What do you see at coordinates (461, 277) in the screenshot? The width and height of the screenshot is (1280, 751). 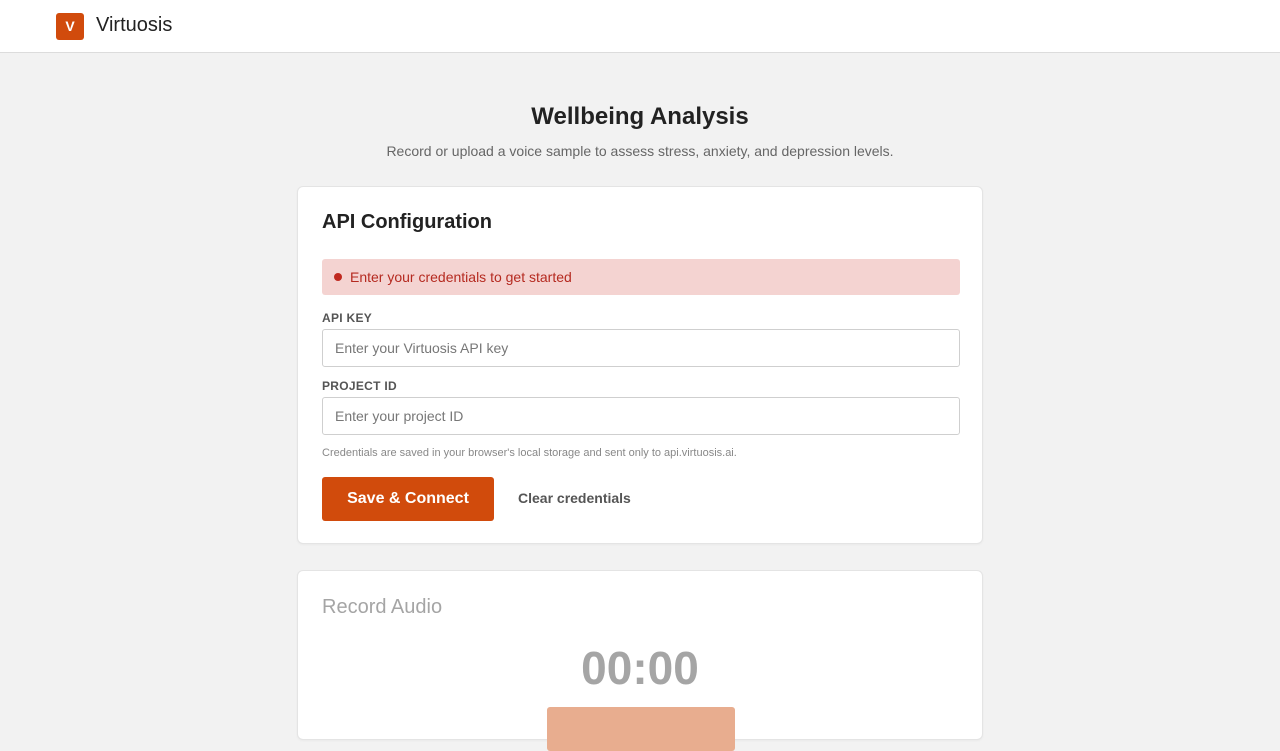 I see `alert-message: Enter your credentials to get started` at bounding box center [461, 277].